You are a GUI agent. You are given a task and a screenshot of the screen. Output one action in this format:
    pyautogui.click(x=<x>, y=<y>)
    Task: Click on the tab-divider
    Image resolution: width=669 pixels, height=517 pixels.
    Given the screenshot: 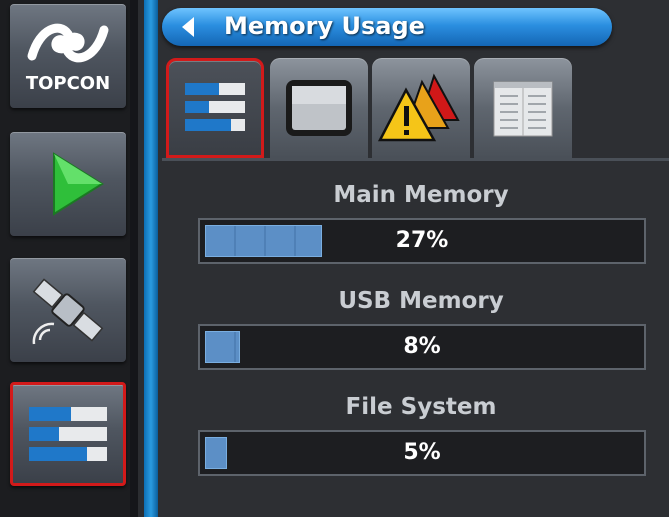 What is the action you would take?
    pyautogui.click(x=415, y=159)
    